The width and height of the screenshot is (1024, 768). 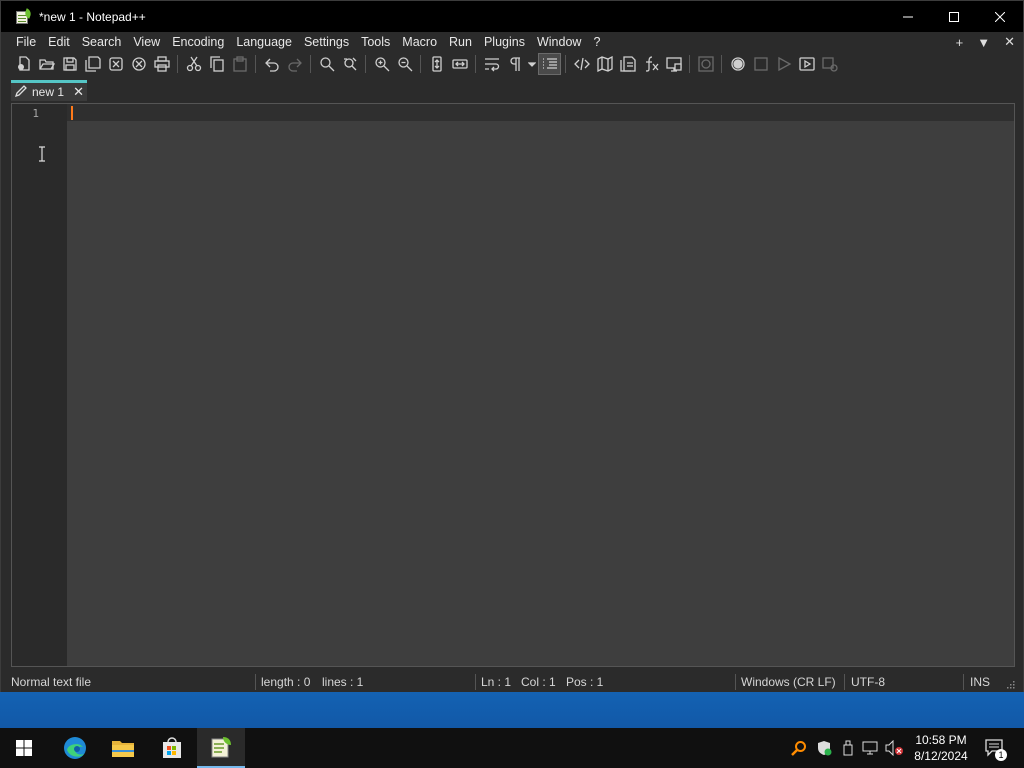 I want to click on playback-macro-button, so click(x=783, y=64).